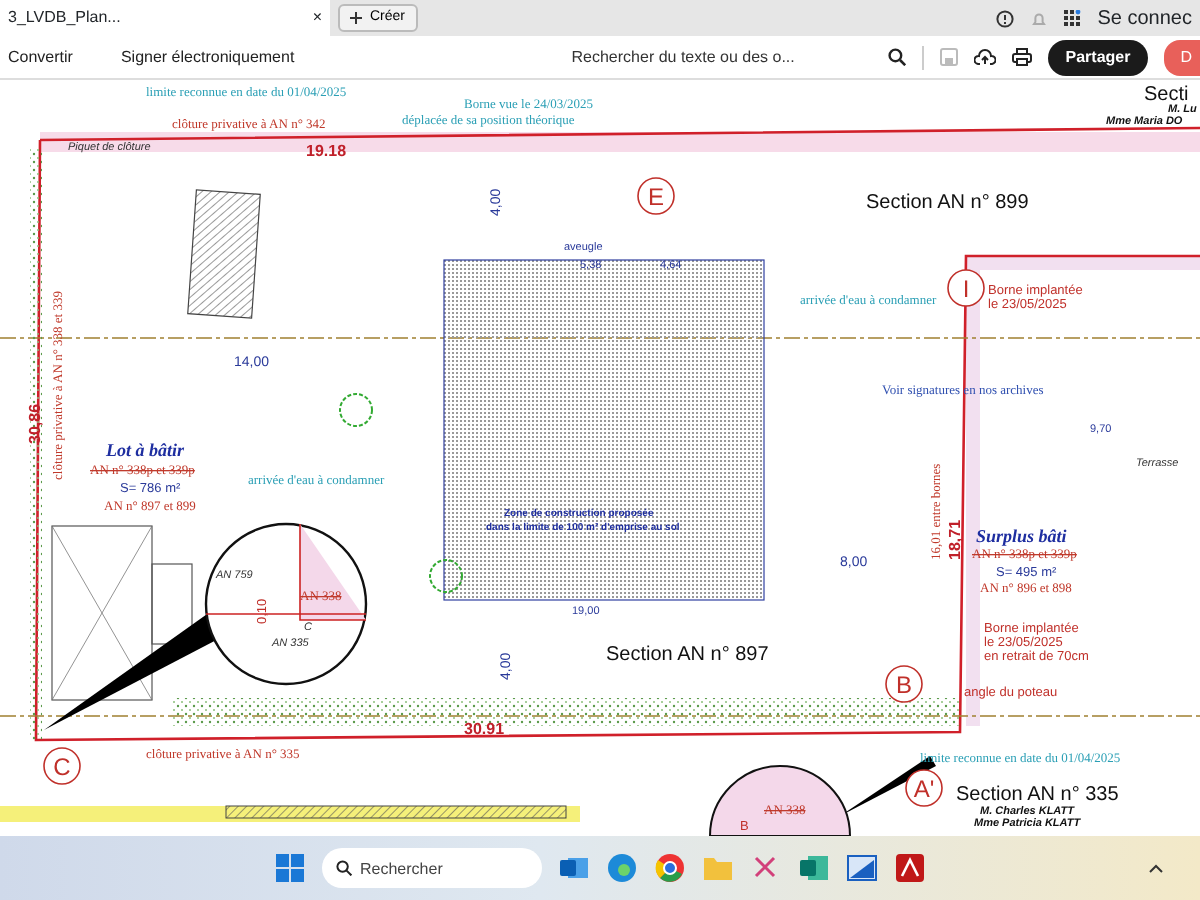  Describe the element at coordinates (687, 655) in the screenshot. I see `plan-label: Section AN n° 897` at that location.